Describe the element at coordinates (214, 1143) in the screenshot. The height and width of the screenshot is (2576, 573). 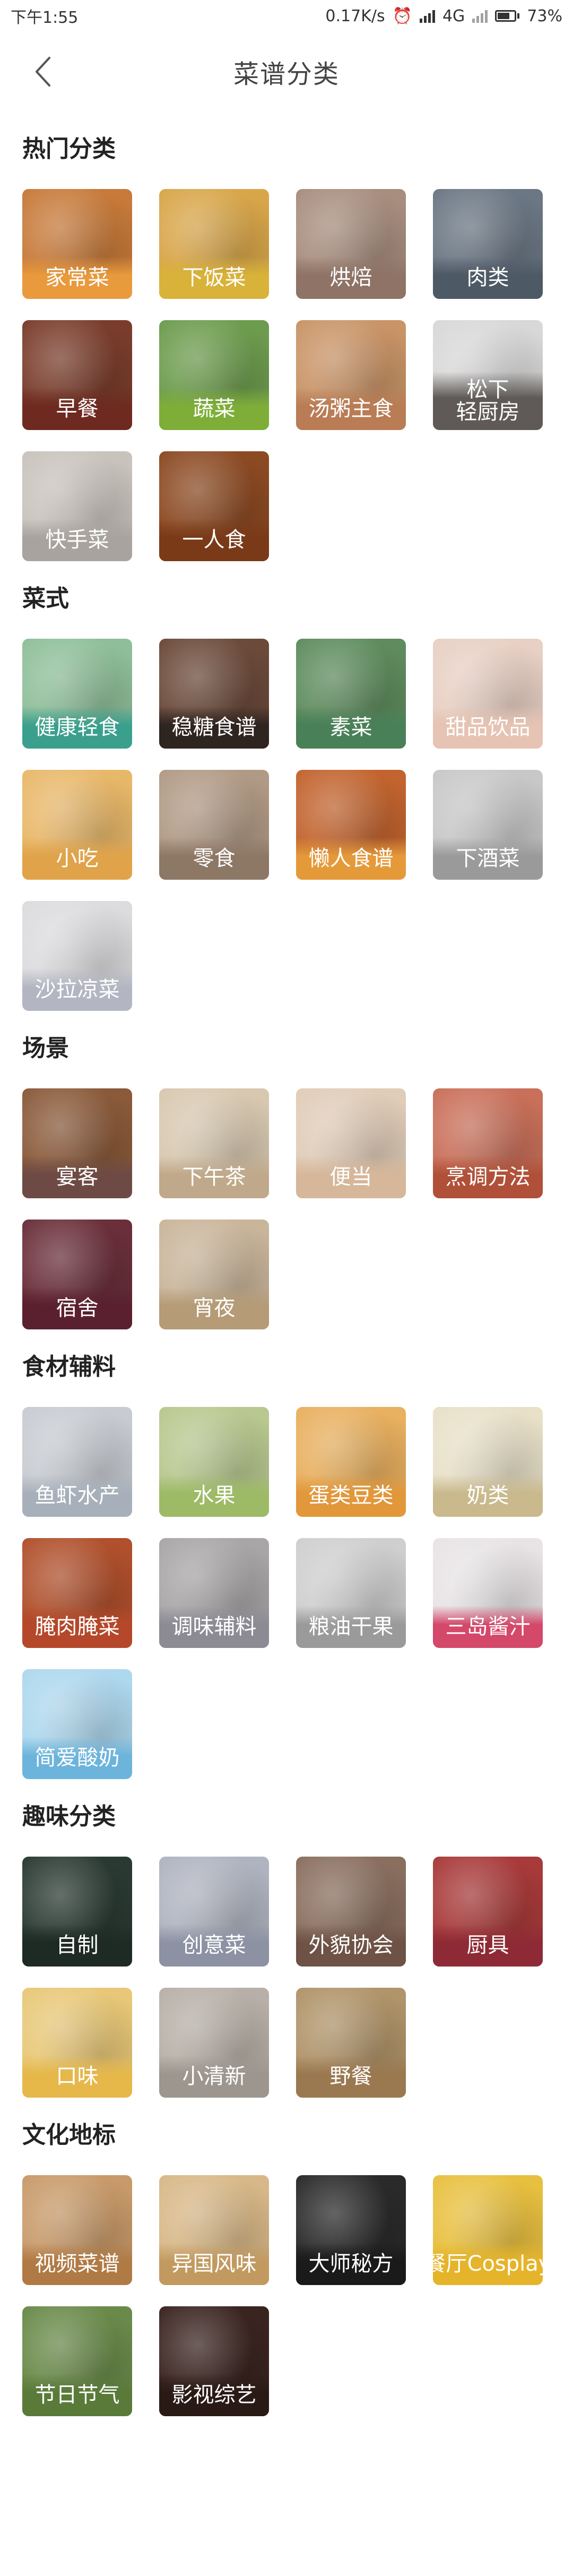
I see `category-tile: 下午茶` at that location.